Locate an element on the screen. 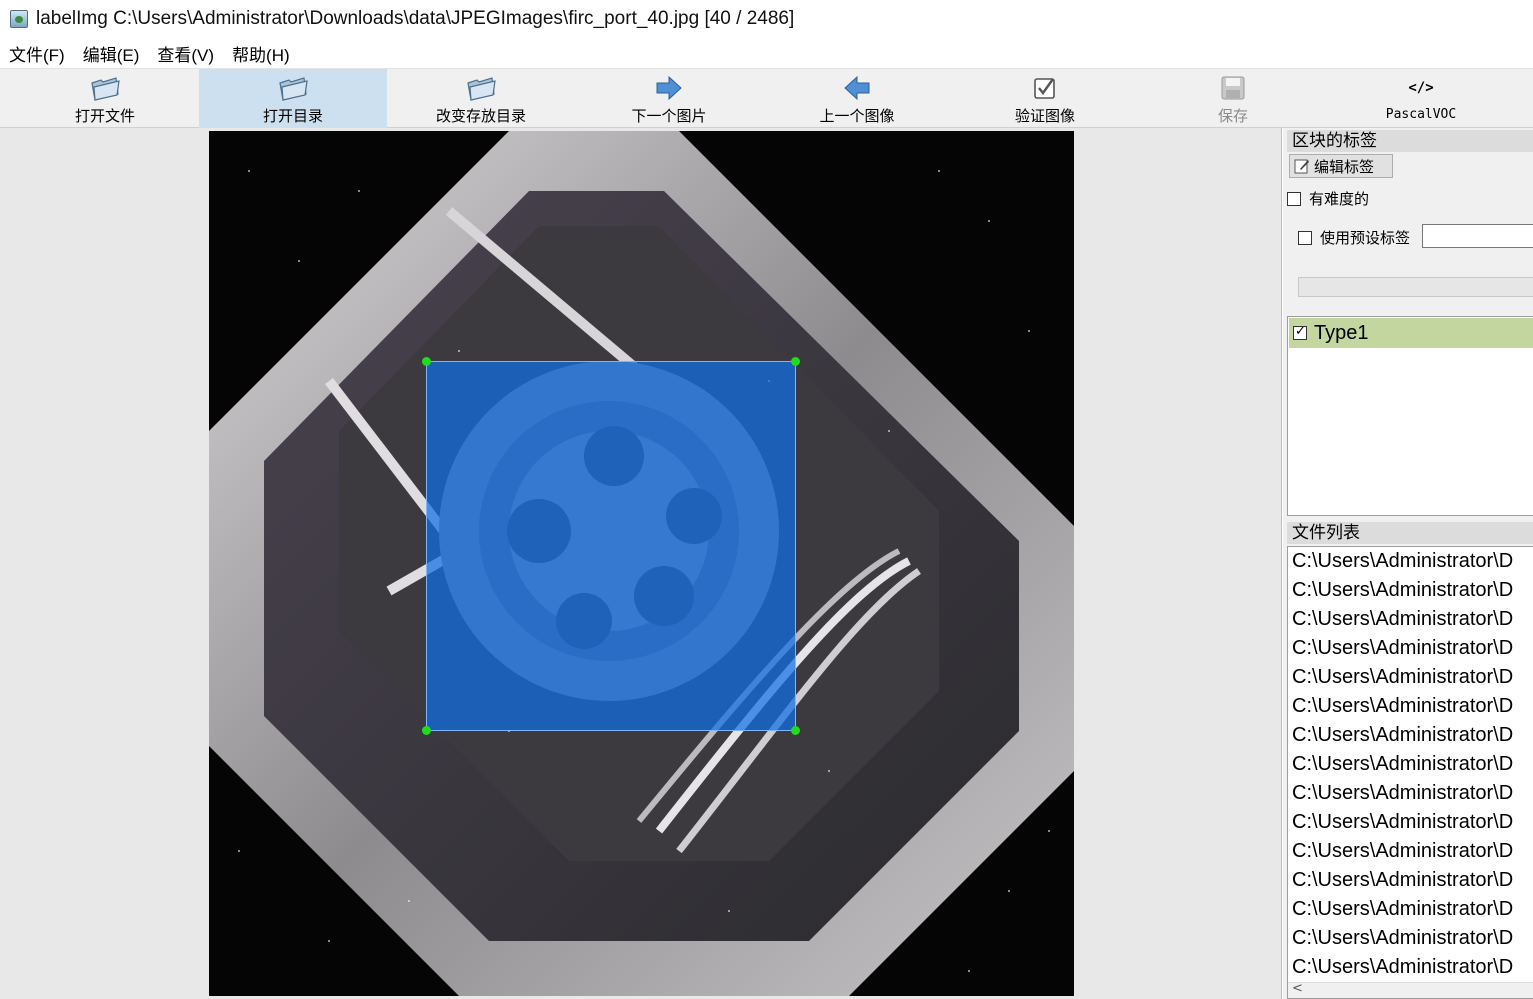 Image resolution: width=1533 pixels, height=999 pixels. difficult-checkbox is located at coordinates (1294, 198).